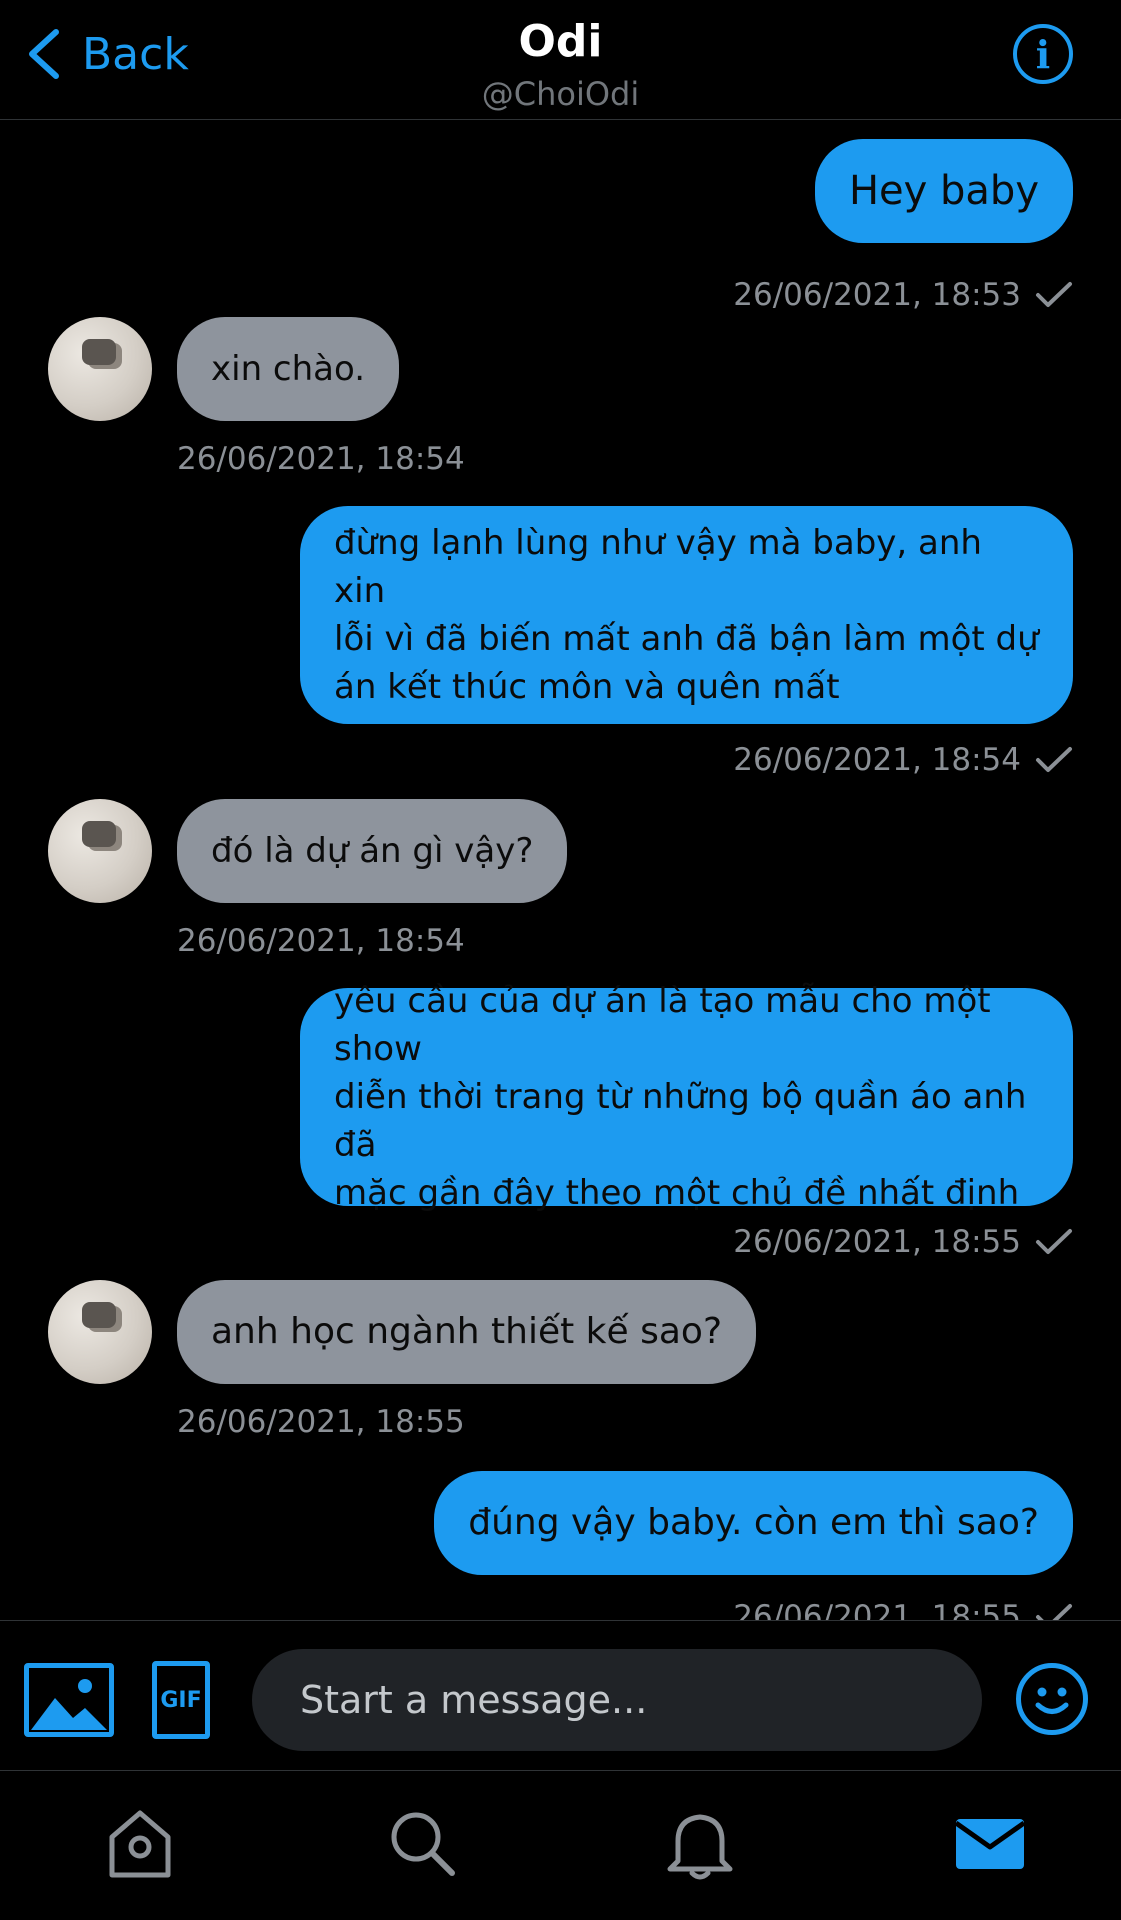  What do you see at coordinates (560, 1845) in the screenshot?
I see `bottom-tab-bar` at bounding box center [560, 1845].